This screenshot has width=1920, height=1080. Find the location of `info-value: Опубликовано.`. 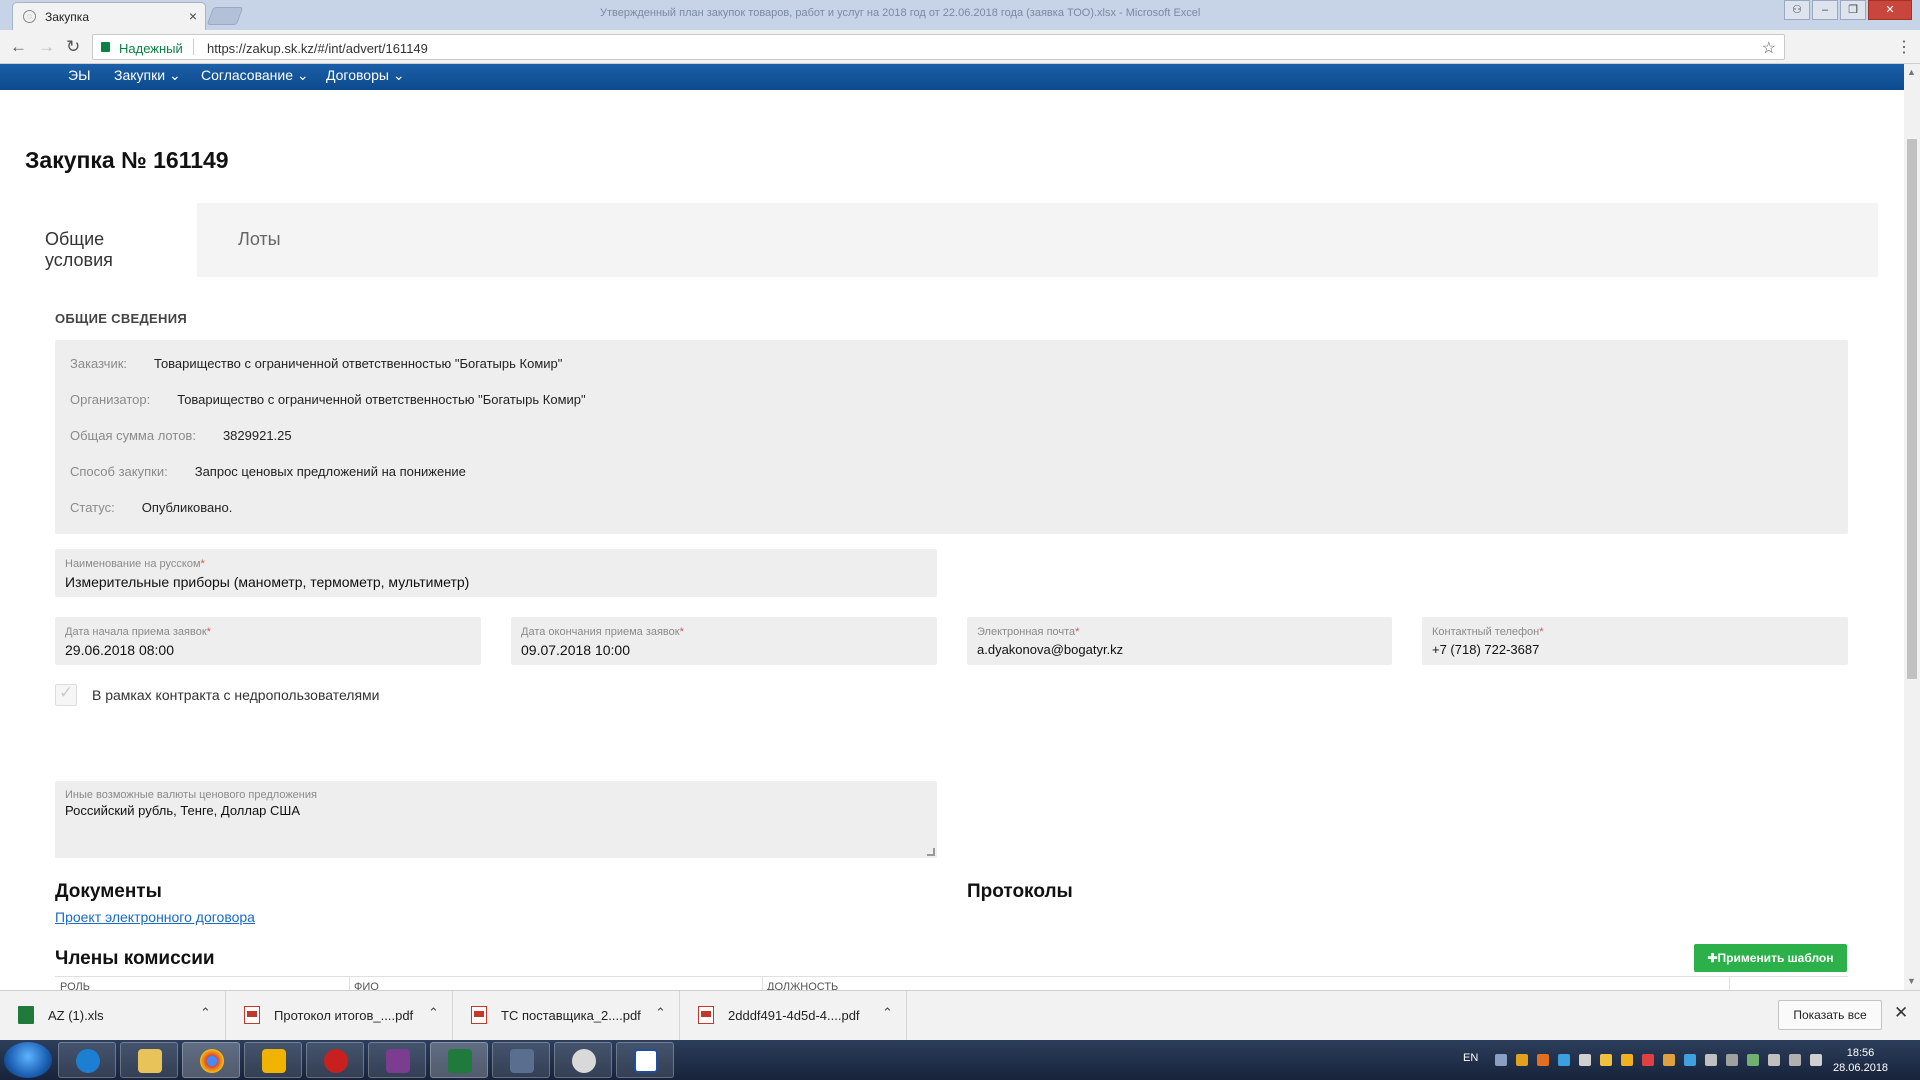

info-value: Опубликовано. is located at coordinates (187, 507).